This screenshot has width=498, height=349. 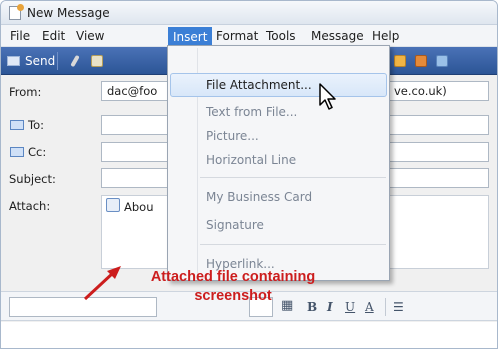 What do you see at coordinates (37, 152) in the screenshot?
I see `cc-label: Cc:` at bounding box center [37, 152].